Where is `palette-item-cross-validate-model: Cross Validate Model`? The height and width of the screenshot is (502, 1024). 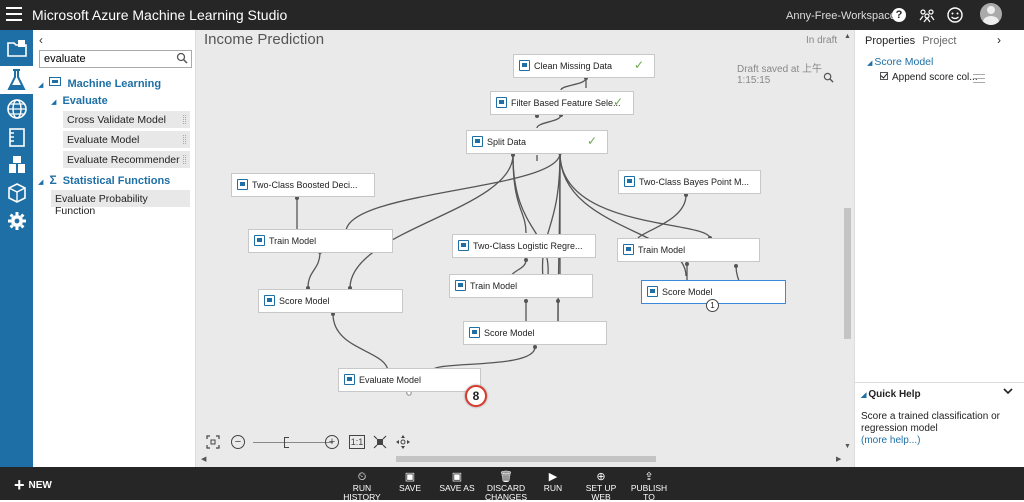
palette-item-cross-validate-model: Cross Validate Model is located at coordinates (126, 119).